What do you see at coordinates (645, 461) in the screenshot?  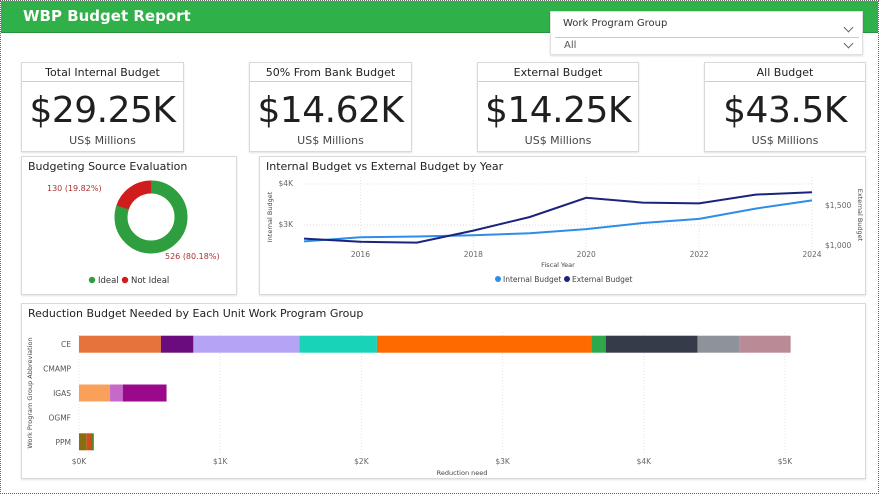 I see `x-tick-label: $4K` at bounding box center [645, 461].